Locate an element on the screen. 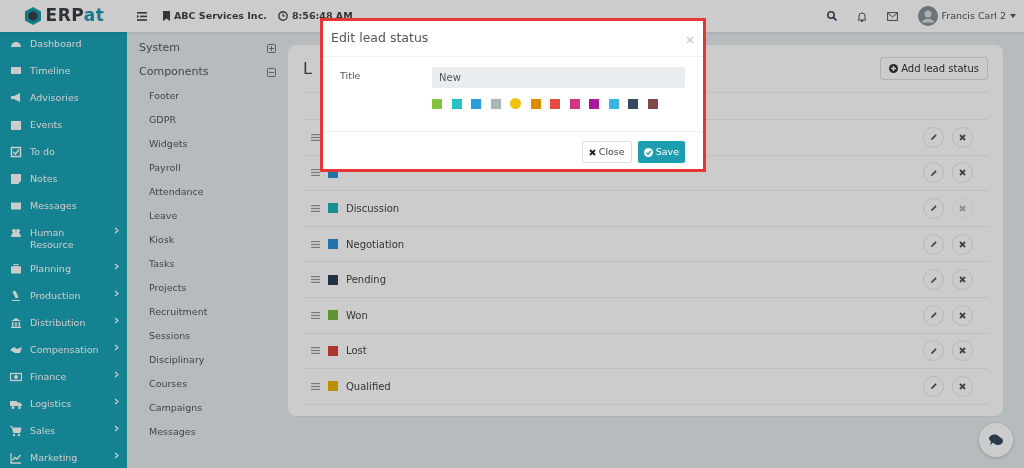  bookmark-icon is located at coordinates (166, 16).